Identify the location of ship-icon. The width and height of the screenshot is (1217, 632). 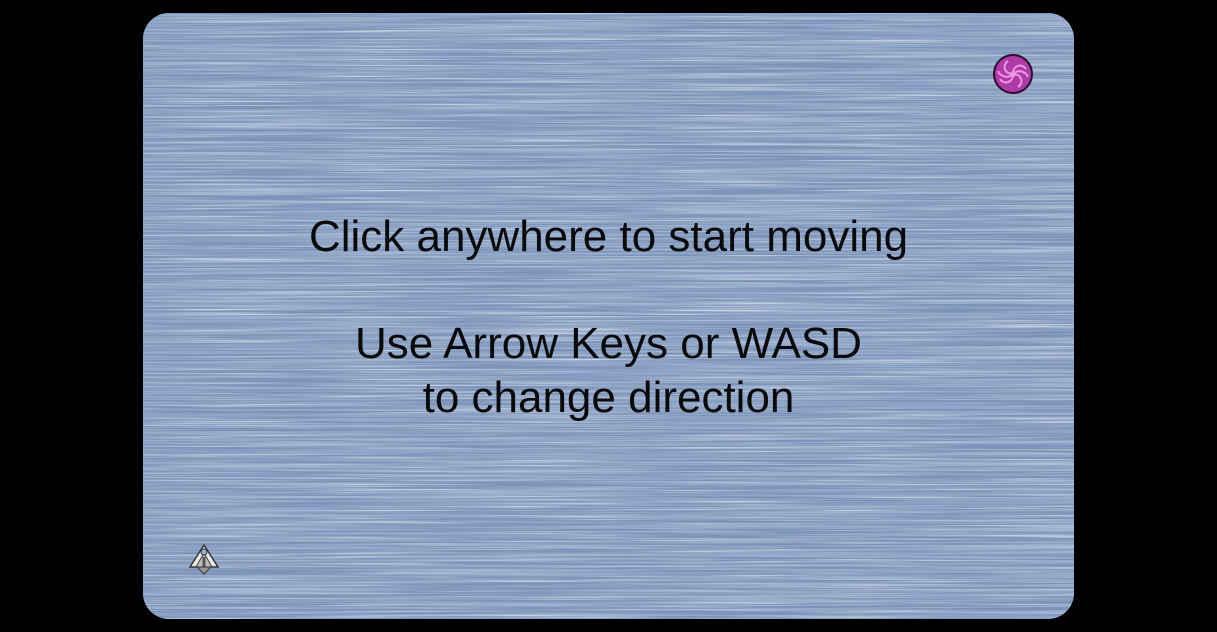
(204, 559).